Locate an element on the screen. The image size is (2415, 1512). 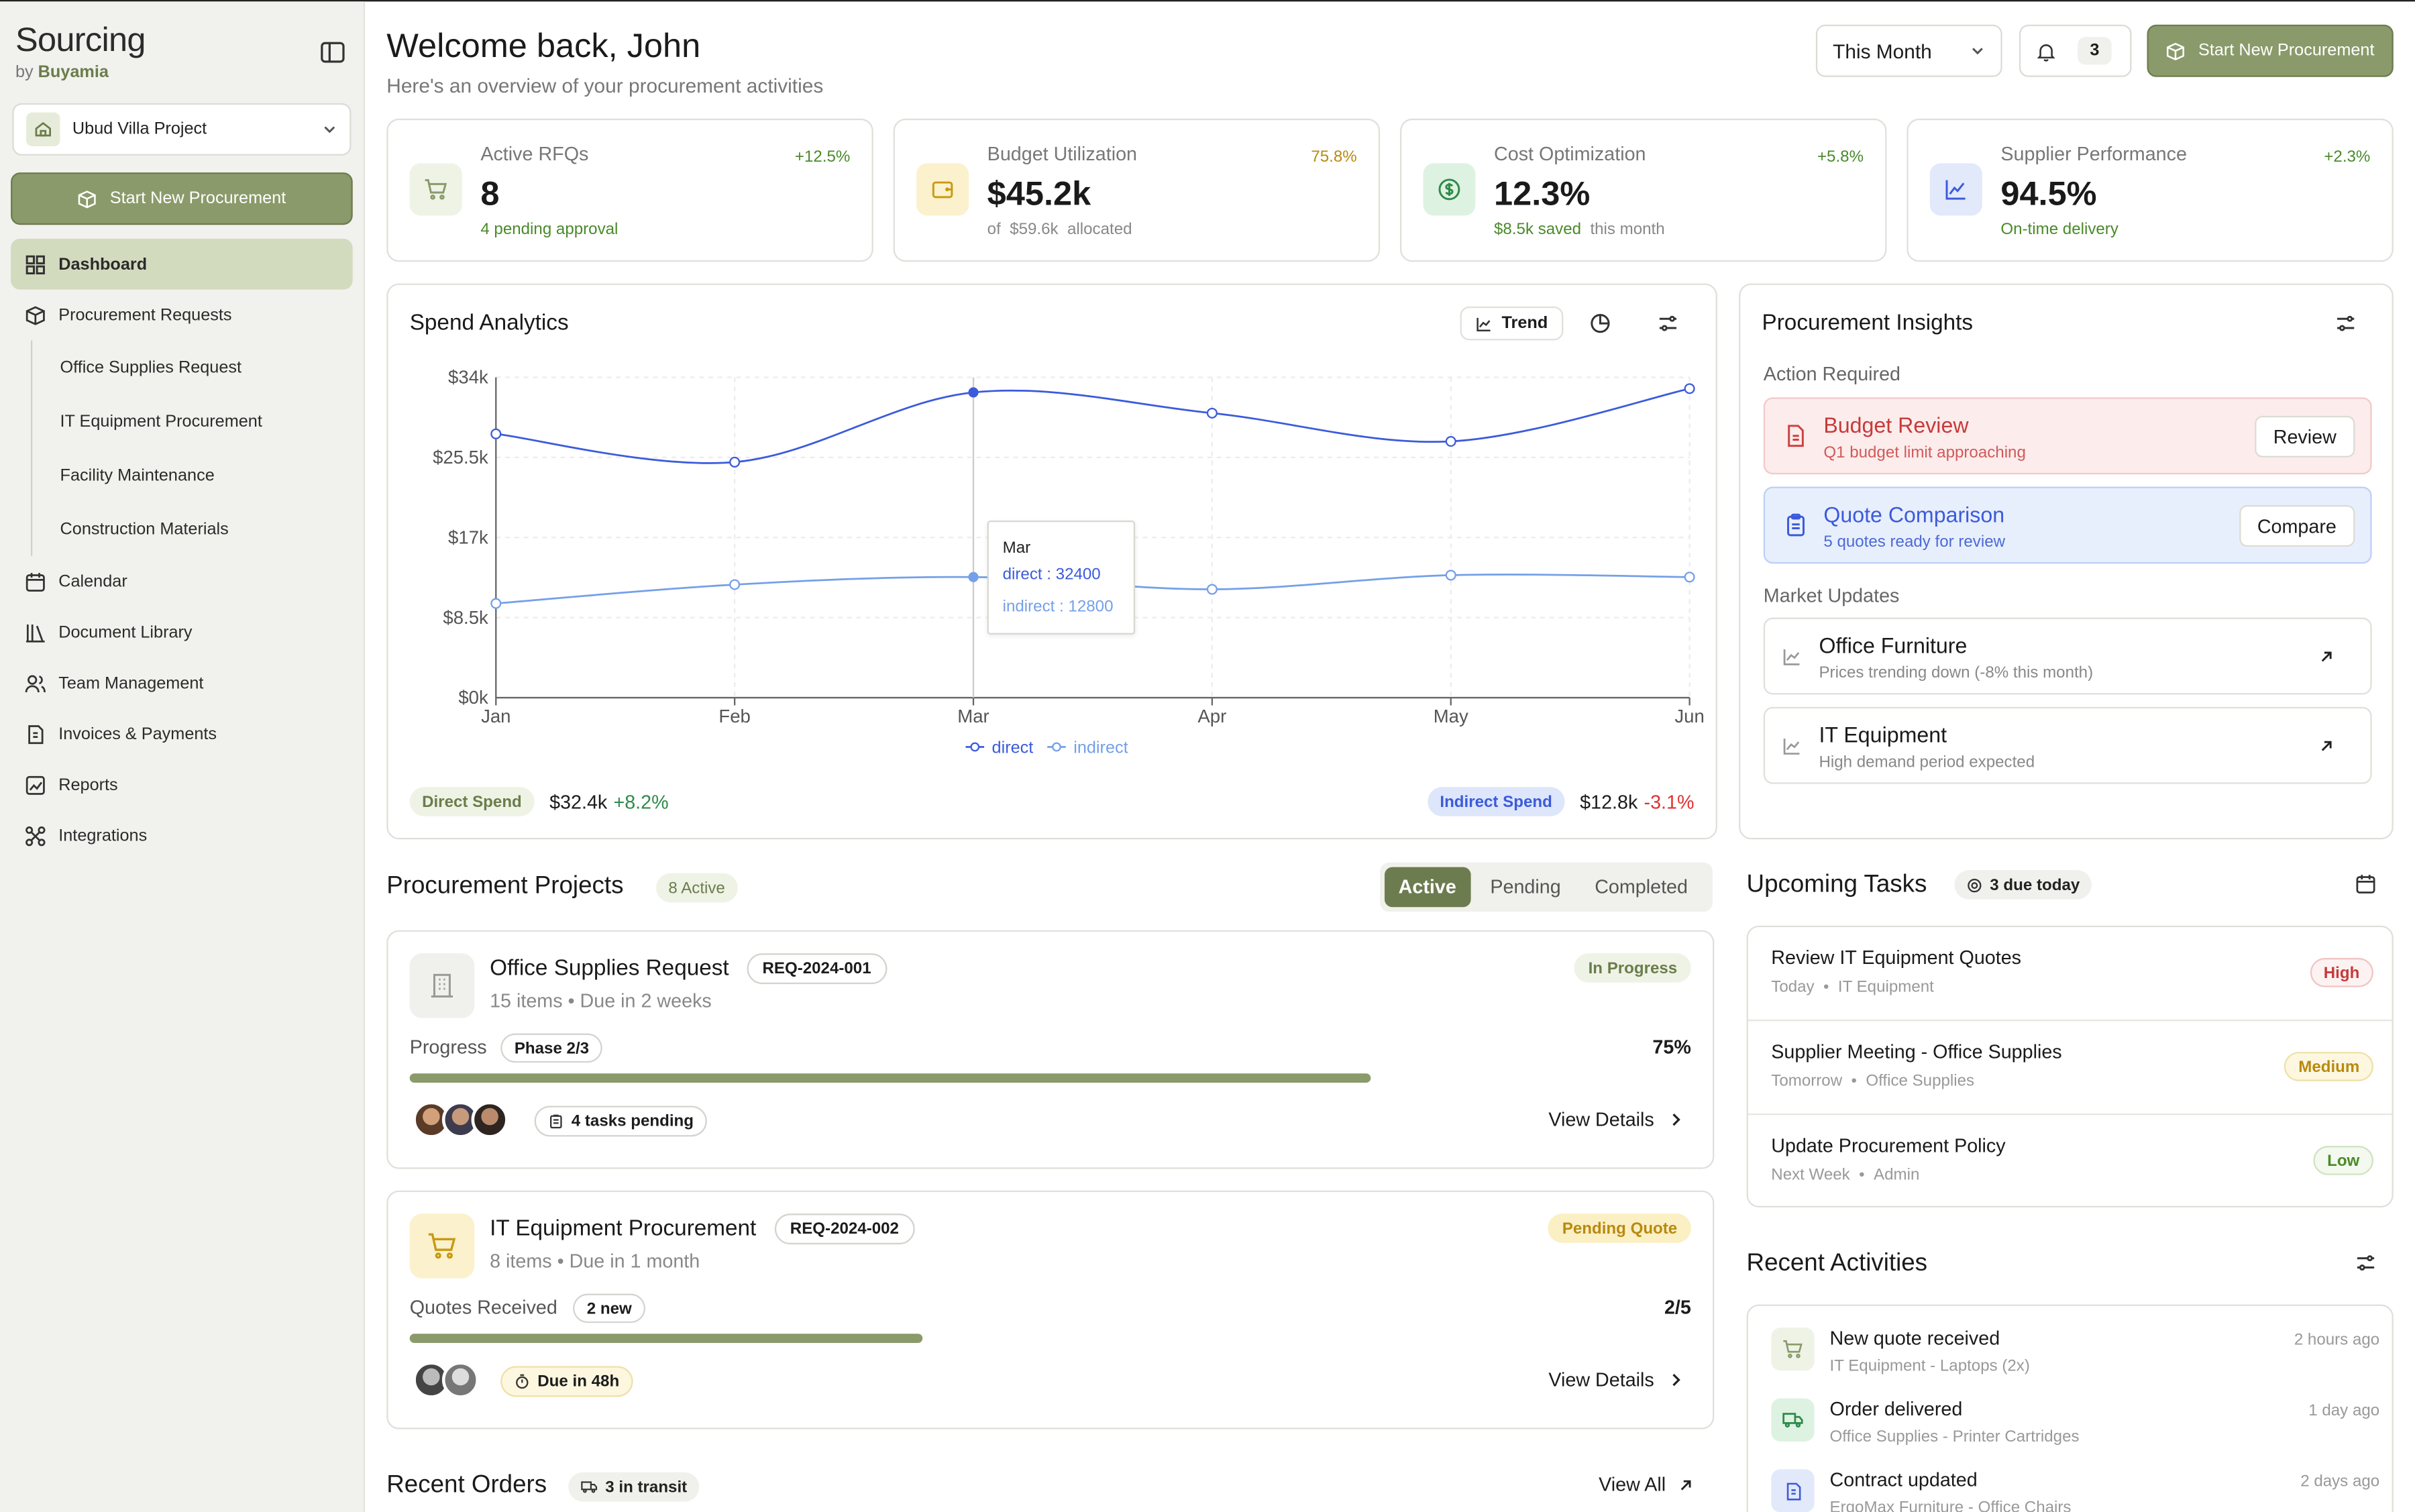
task-category: Office Supplies is located at coordinates (1920, 1081).